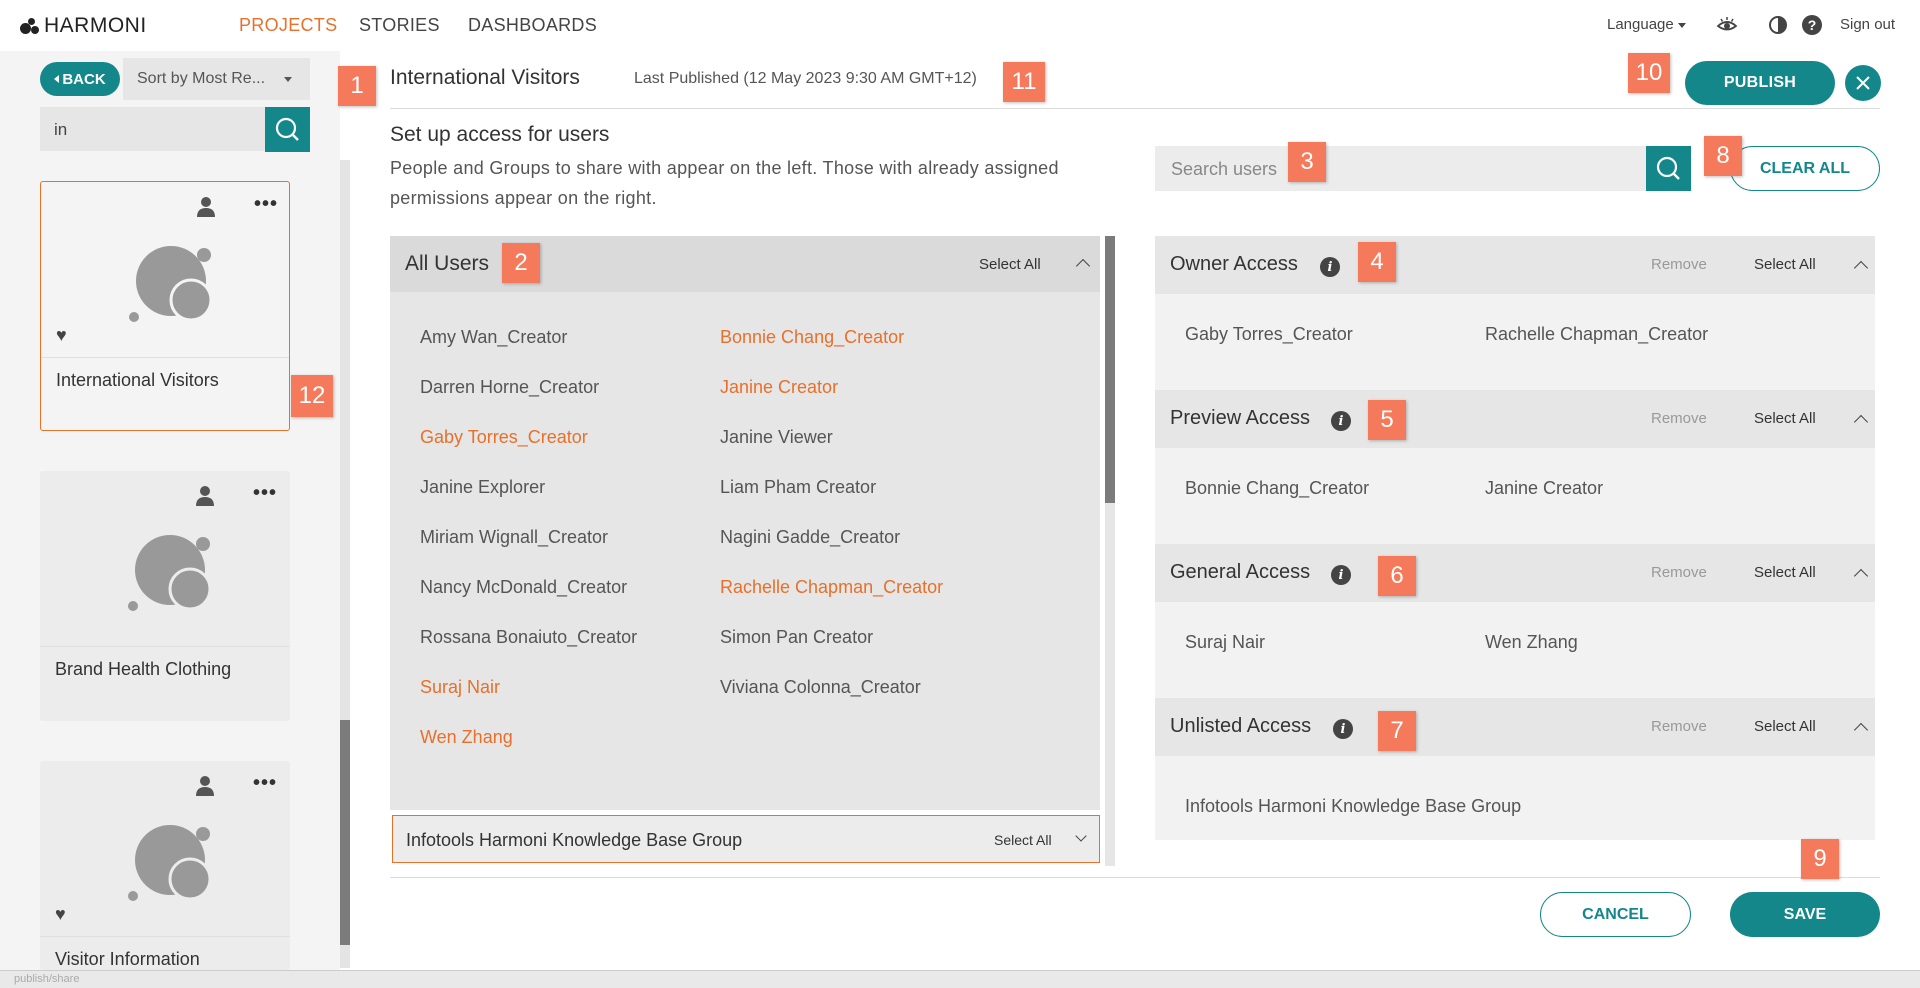  I want to click on group-select-all-button: Select All, so click(1023, 840).